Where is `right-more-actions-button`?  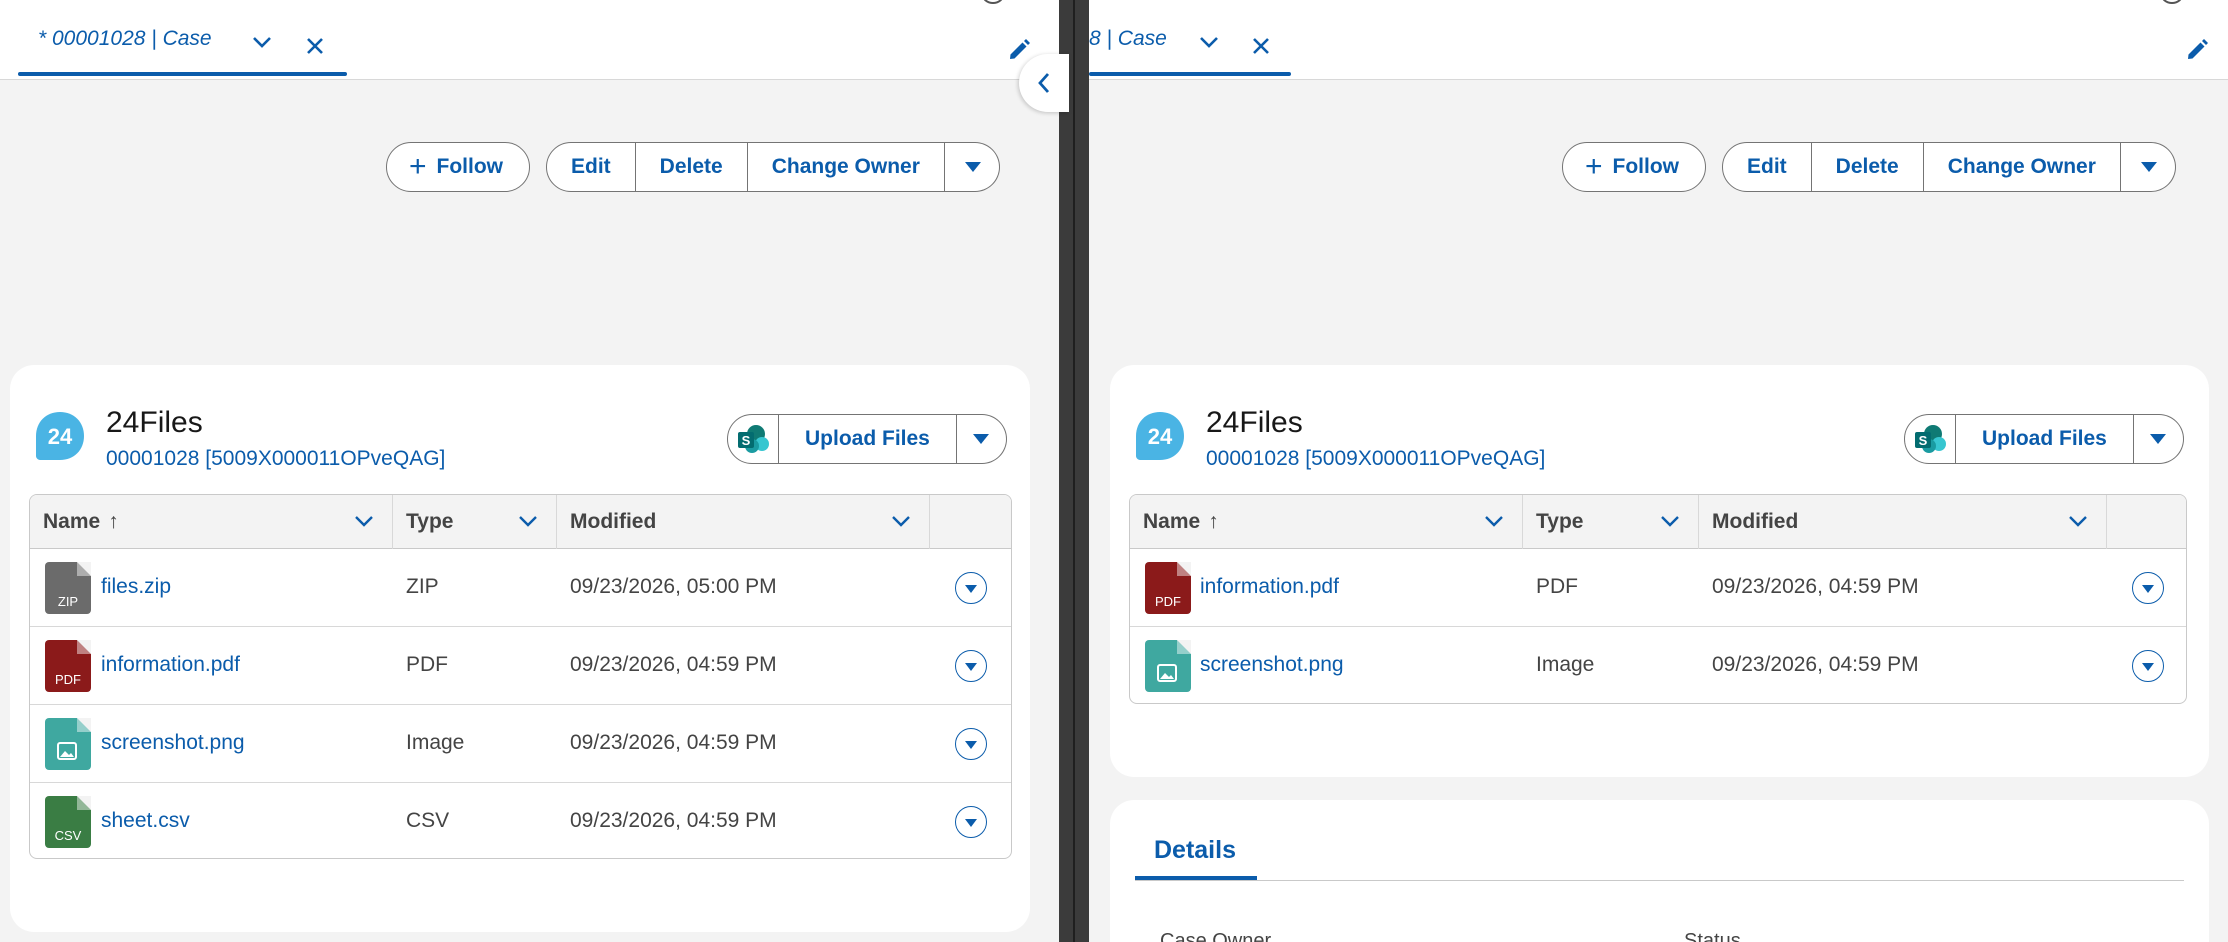
right-more-actions-button is located at coordinates (2148, 167).